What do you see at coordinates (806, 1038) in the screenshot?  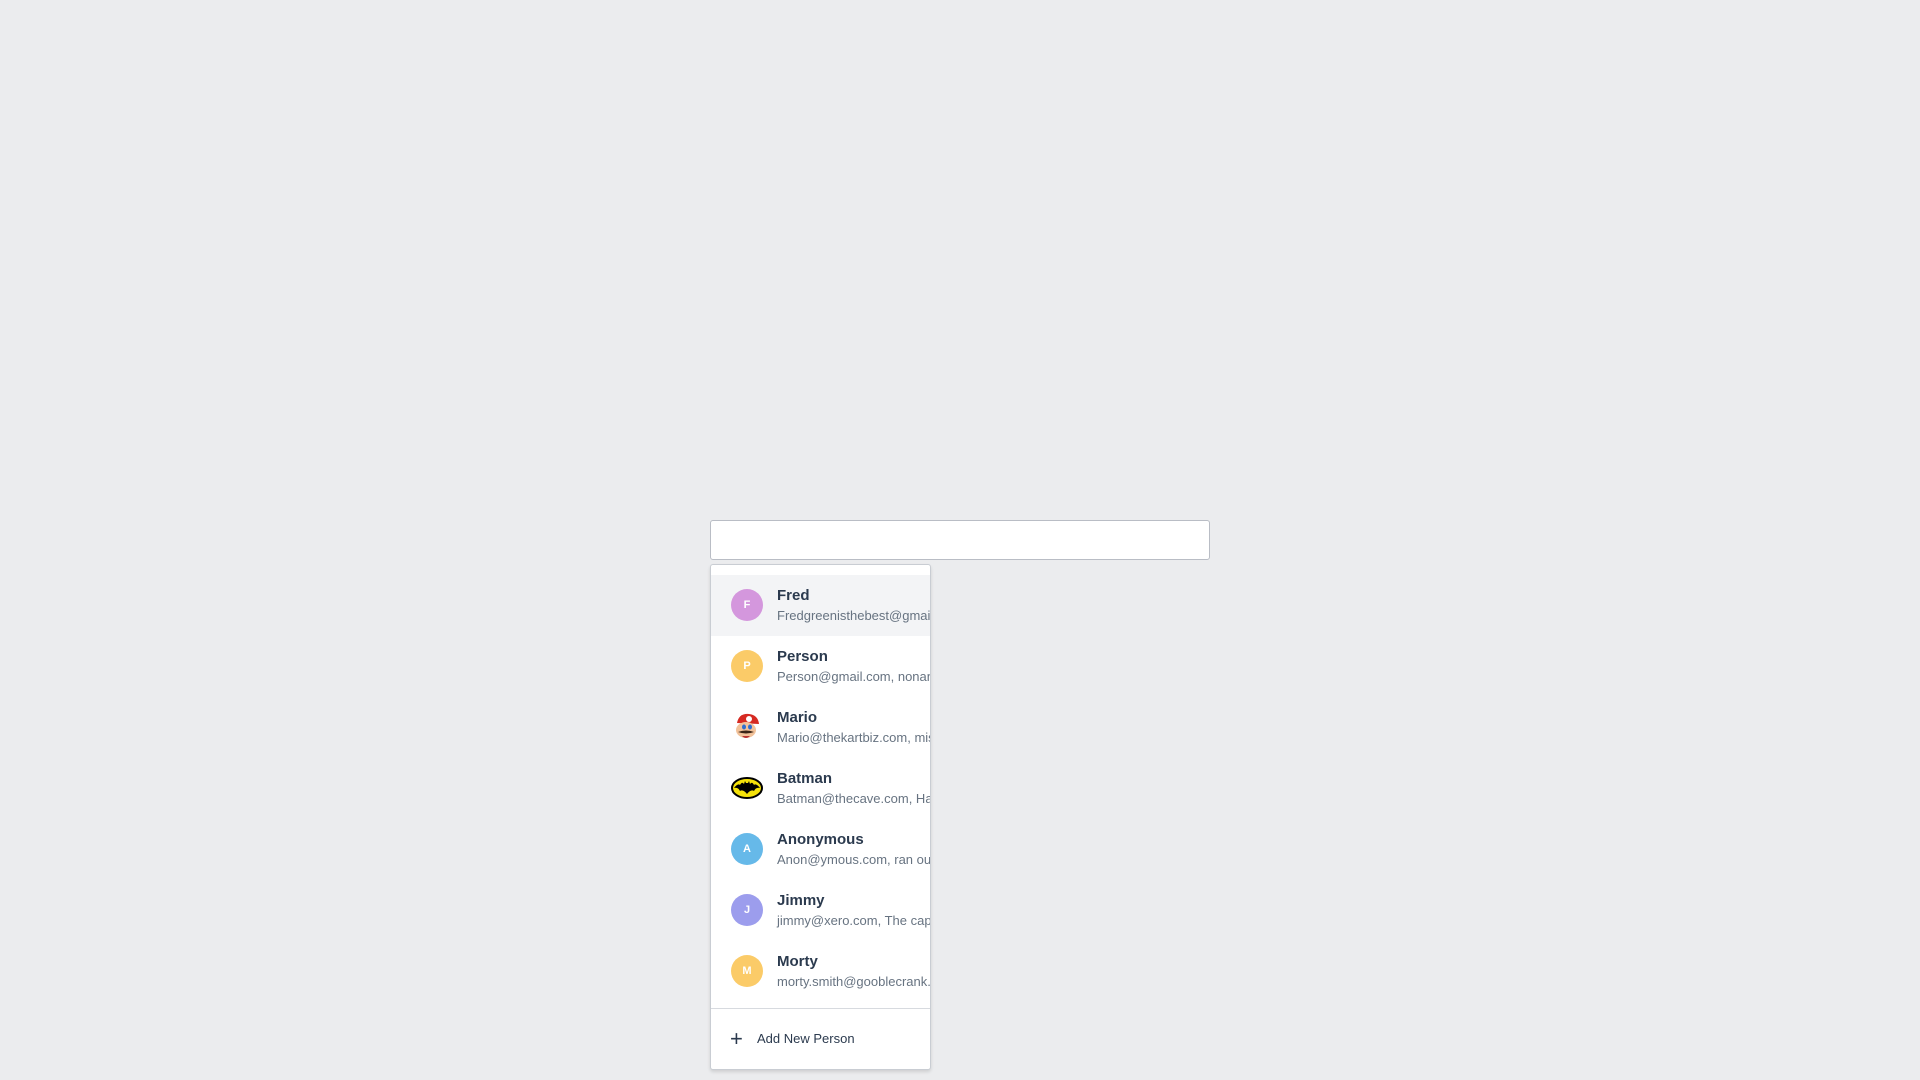 I see `add-new-person-label: Add New Person` at bounding box center [806, 1038].